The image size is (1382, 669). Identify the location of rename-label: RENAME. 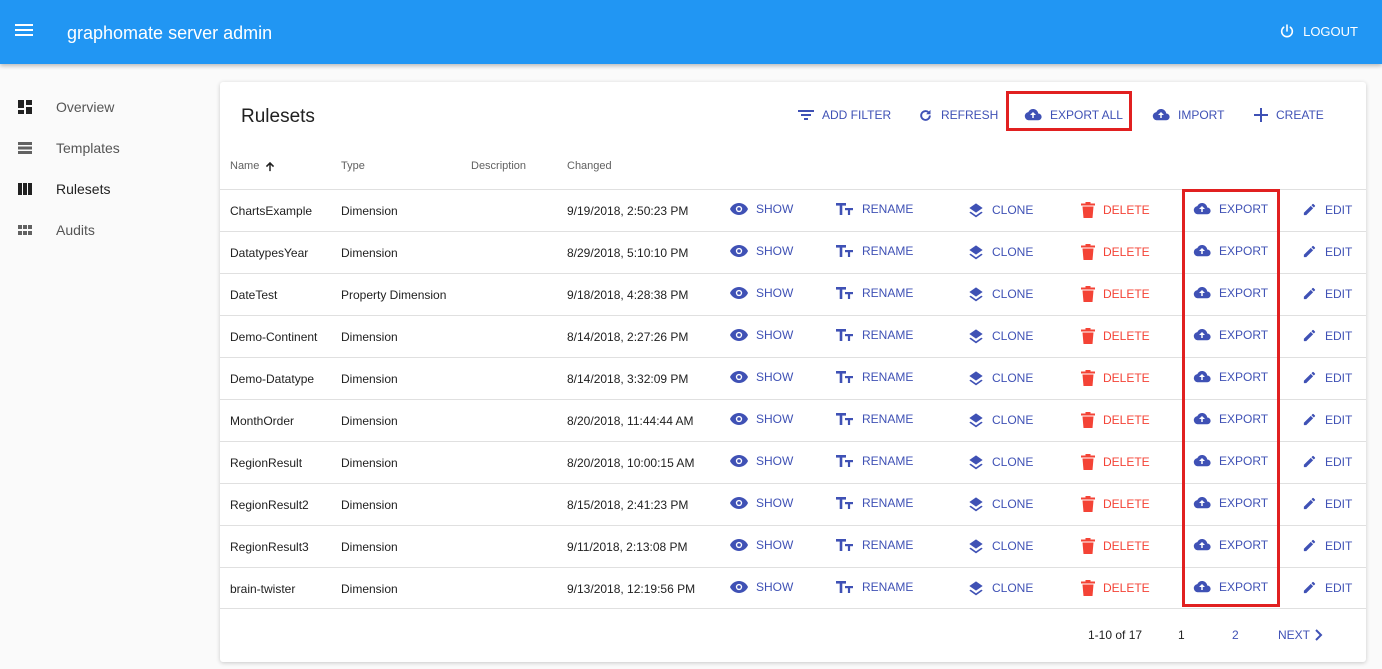
(888, 545).